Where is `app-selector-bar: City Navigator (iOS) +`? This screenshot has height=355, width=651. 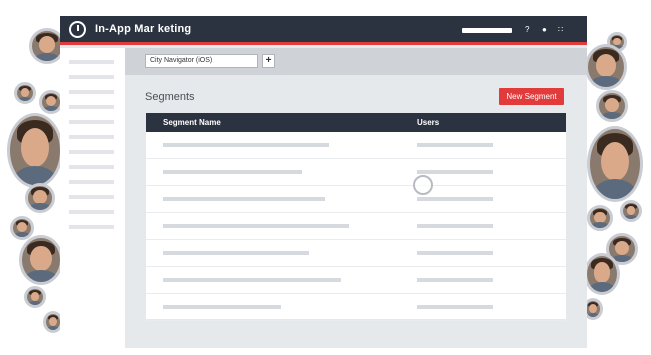 app-selector-bar: City Navigator (iOS) + is located at coordinates (356, 61).